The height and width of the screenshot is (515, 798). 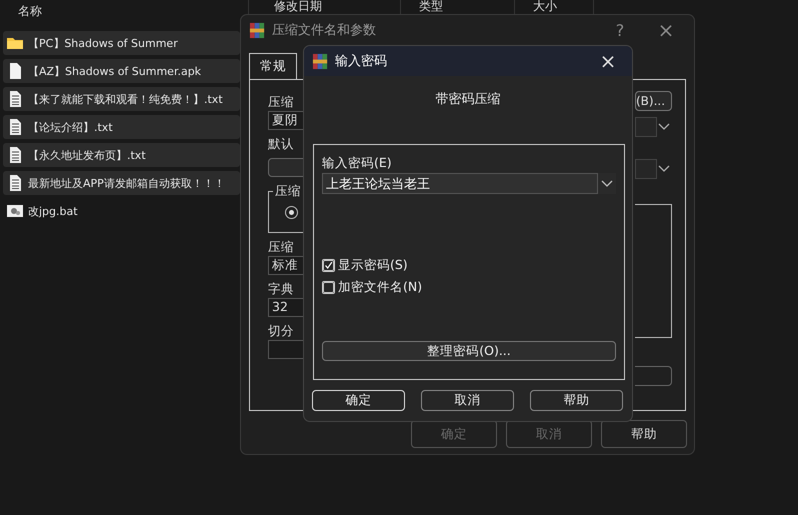 I want to click on input-field, so click(x=653, y=376).